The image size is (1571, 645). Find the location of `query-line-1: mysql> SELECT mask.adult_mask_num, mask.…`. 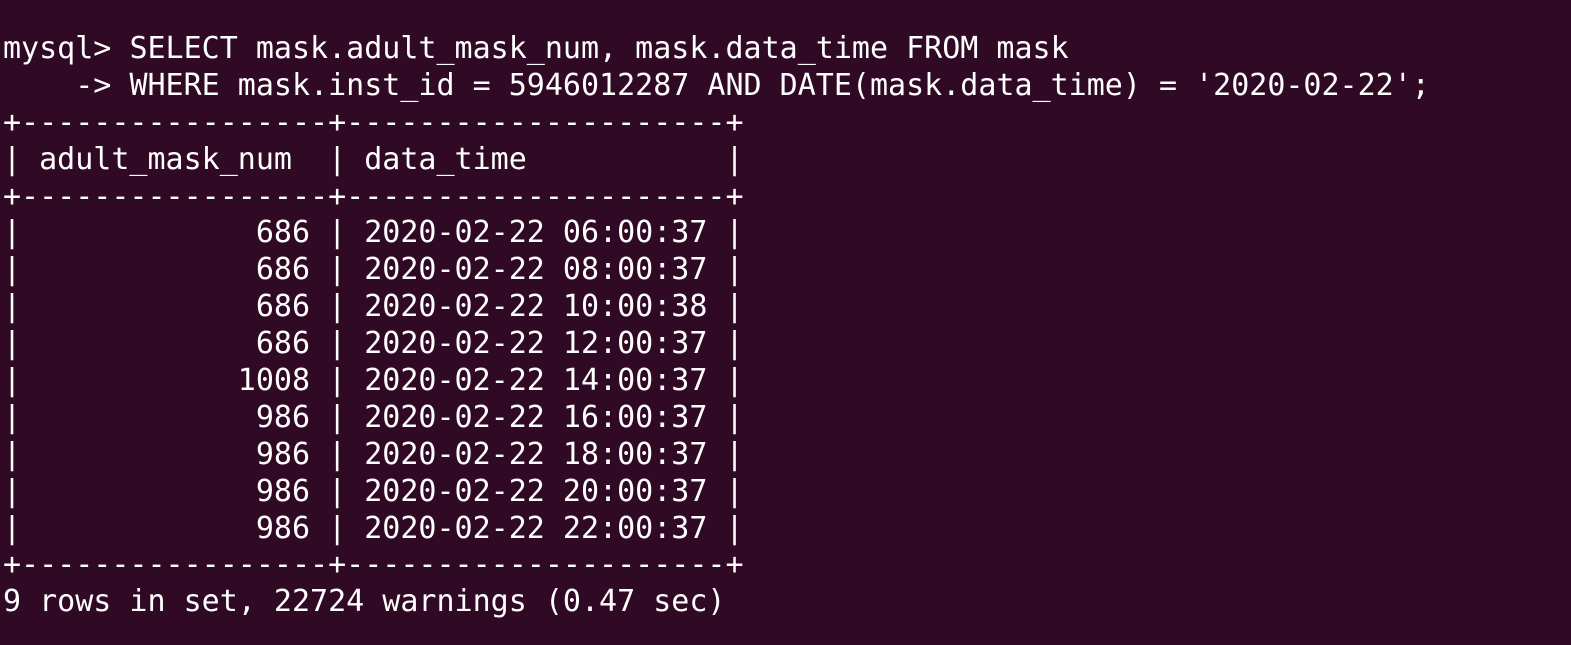

query-line-1: mysql> SELECT mask.adult_mask_num, mask.… is located at coordinates (785, 49).